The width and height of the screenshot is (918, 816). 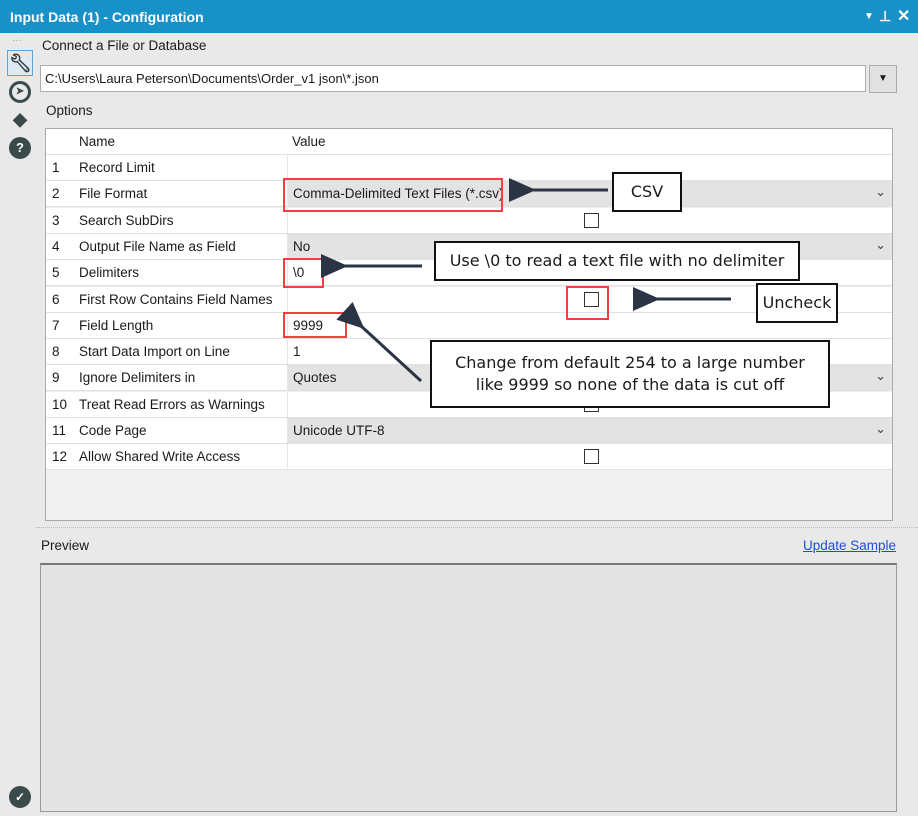 What do you see at coordinates (849, 545) in the screenshot?
I see `update-sample-link: Update Sample` at bounding box center [849, 545].